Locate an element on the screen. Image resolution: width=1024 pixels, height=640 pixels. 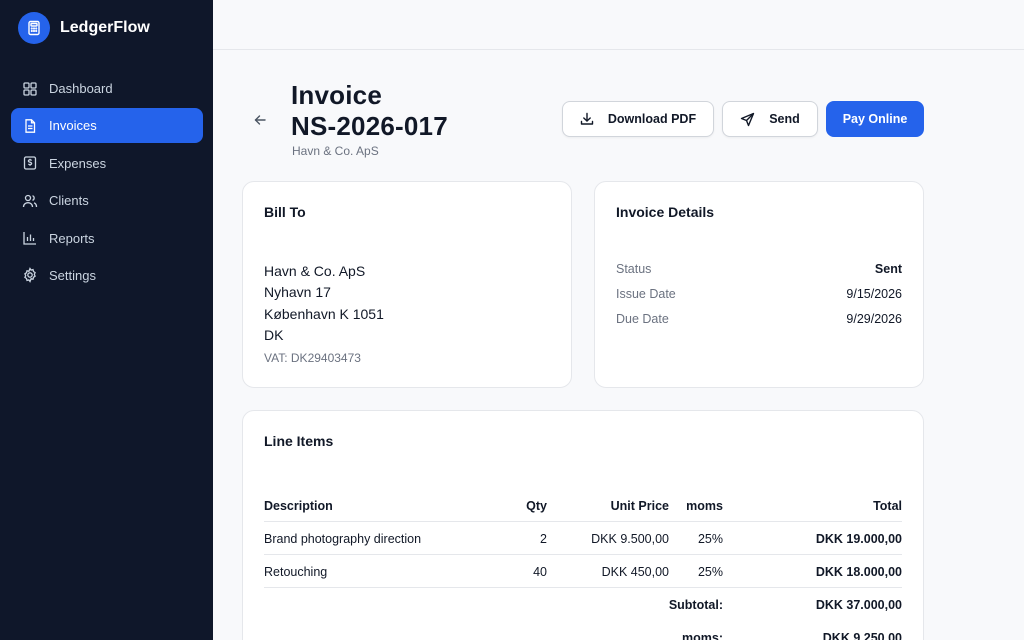
item-unit-price: DKK 450,00 is located at coordinates (635, 571).